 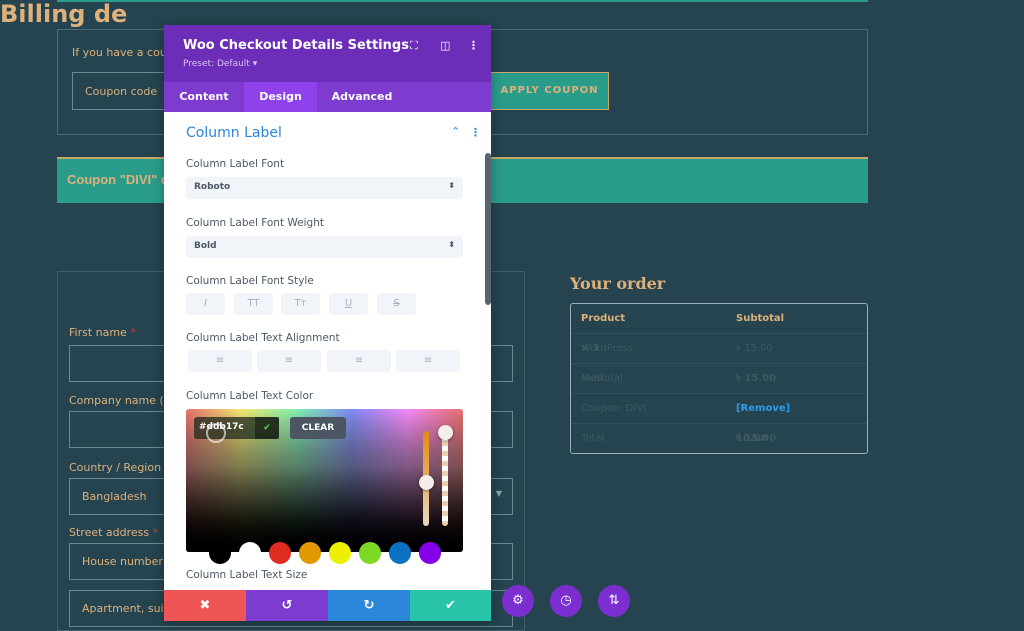 I want to click on clock-icon: ◷, so click(x=566, y=600).